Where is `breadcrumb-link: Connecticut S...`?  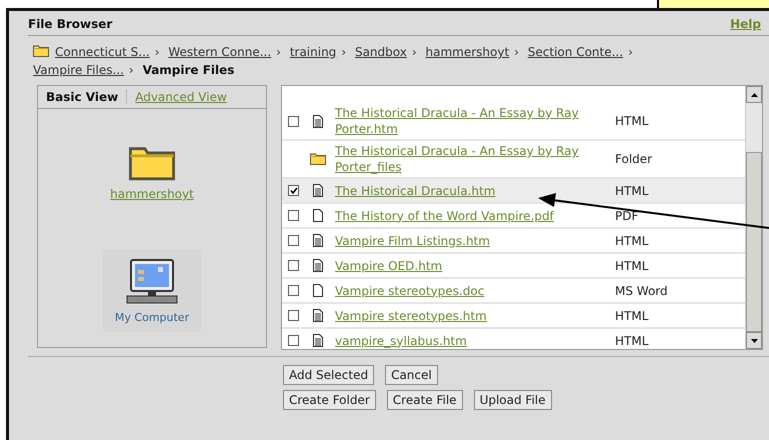 breadcrumb-link: Connecticut S... is located at coordinates (102, 52).